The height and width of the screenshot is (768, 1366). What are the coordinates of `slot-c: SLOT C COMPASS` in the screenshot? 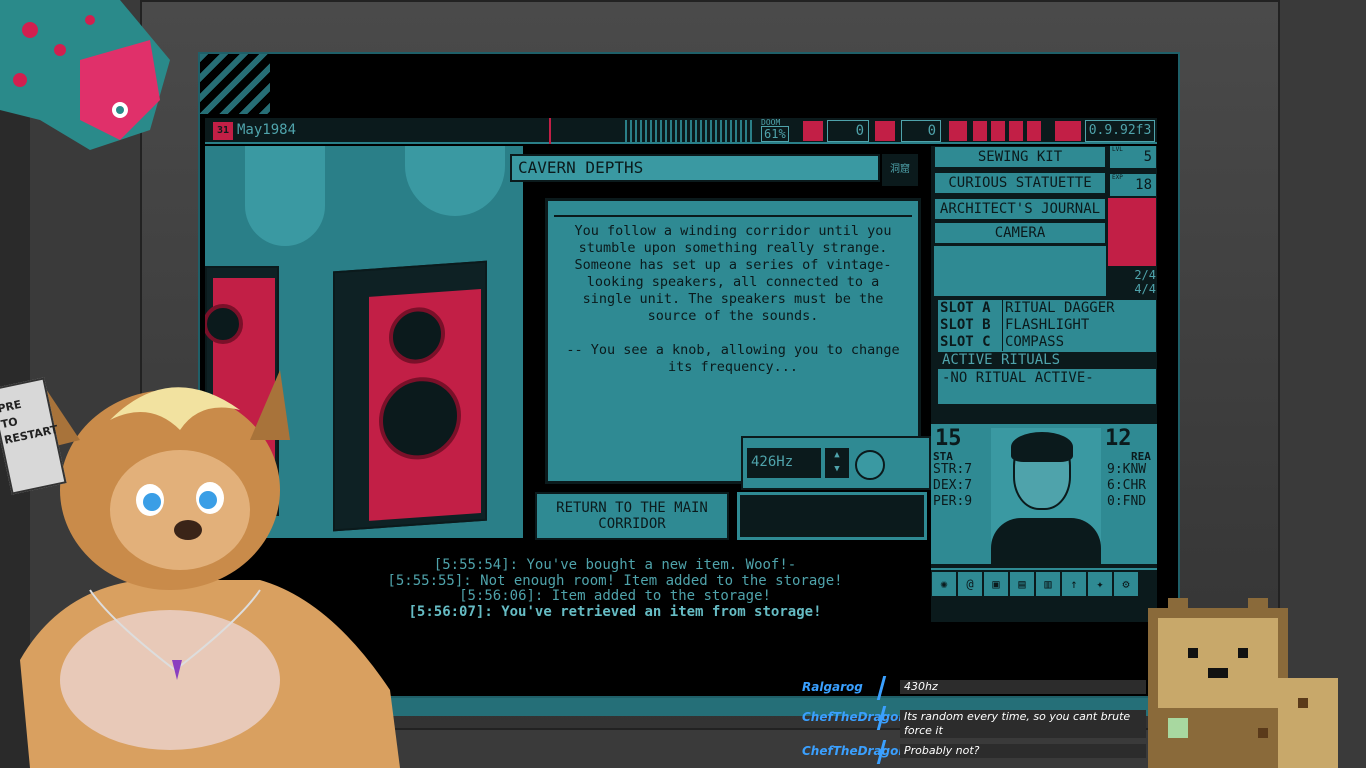 It's located at (1047, 342).